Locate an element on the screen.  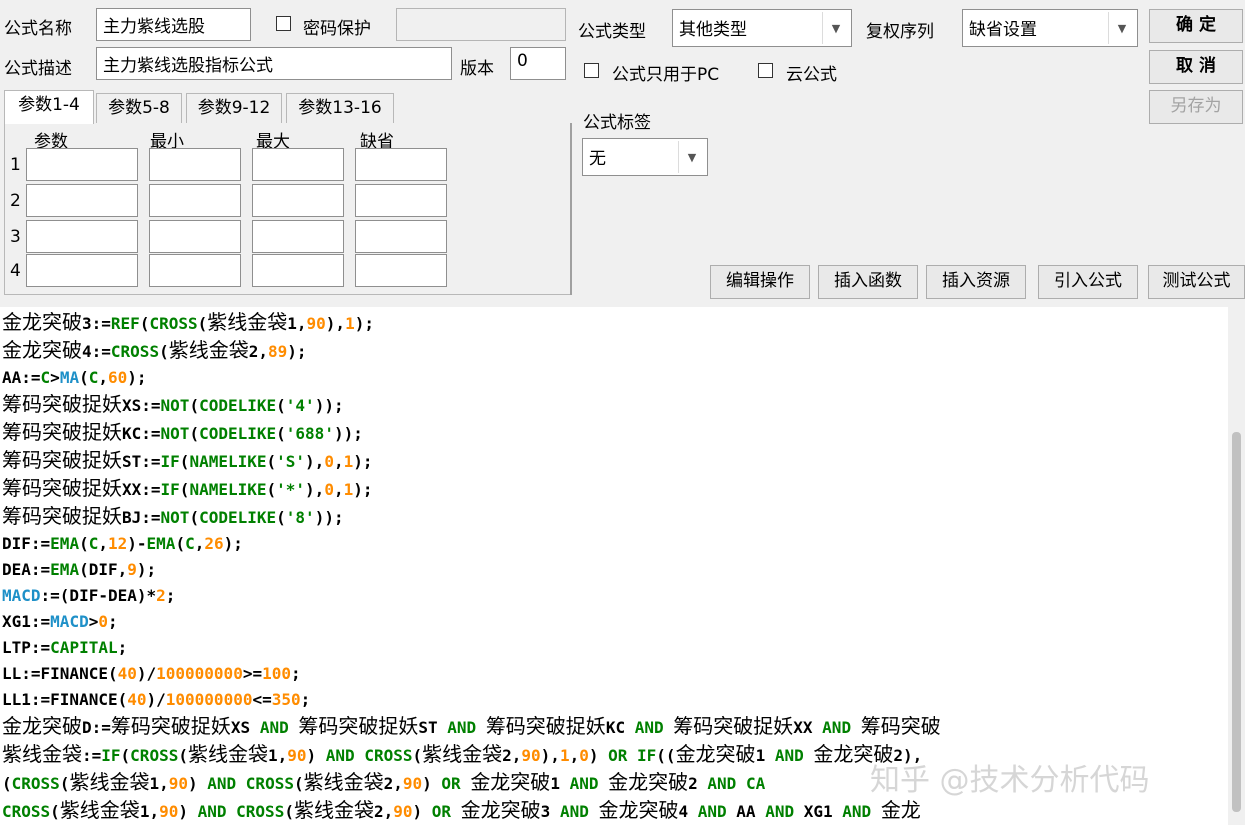
pc-only-checkbox is located at coordinates (591, 70).